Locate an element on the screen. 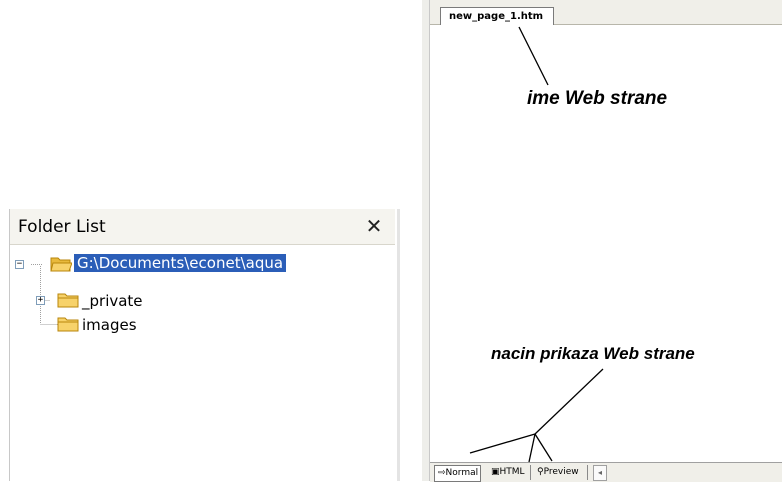 This screenshot has width=782, height=482. view-mode-callout-line is located at coordinates (569, 401).